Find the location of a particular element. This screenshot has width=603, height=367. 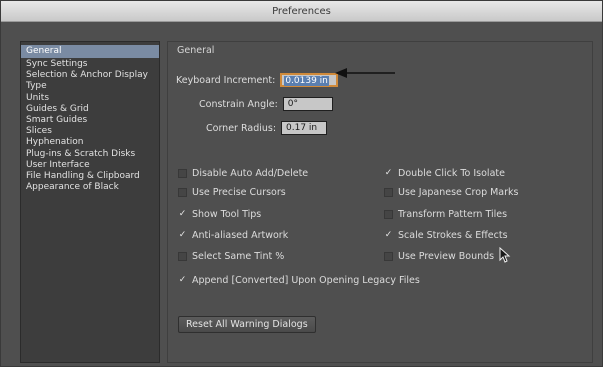

corner-radius-field: 0.17 in is located at coordinates (304, 128).